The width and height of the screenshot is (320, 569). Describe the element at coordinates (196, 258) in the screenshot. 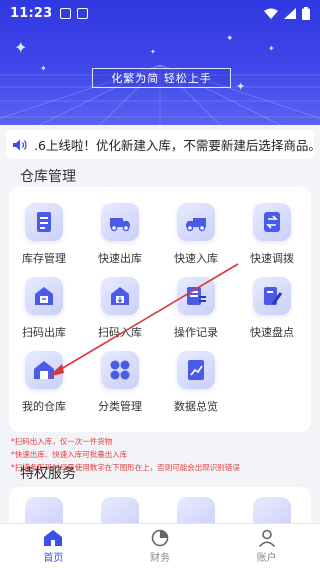

I see `menu-item-label: 快速入库` at that location.